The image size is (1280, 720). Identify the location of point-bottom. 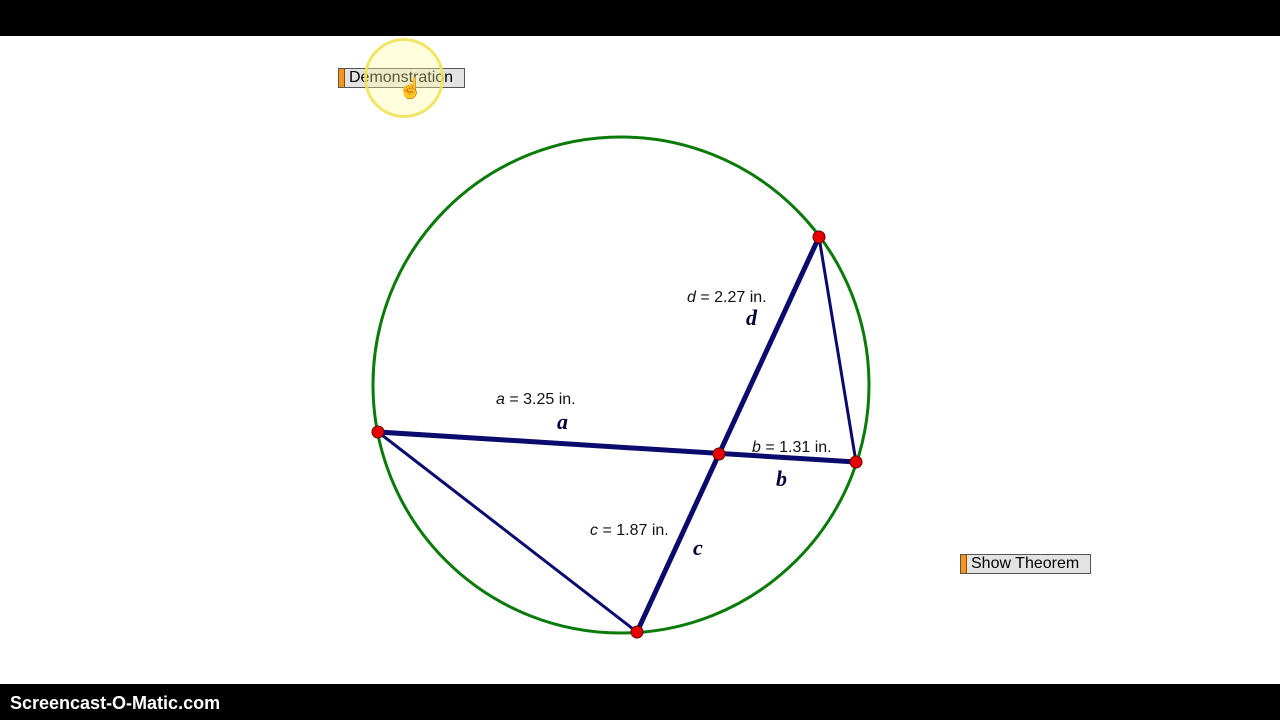
(637, 632).